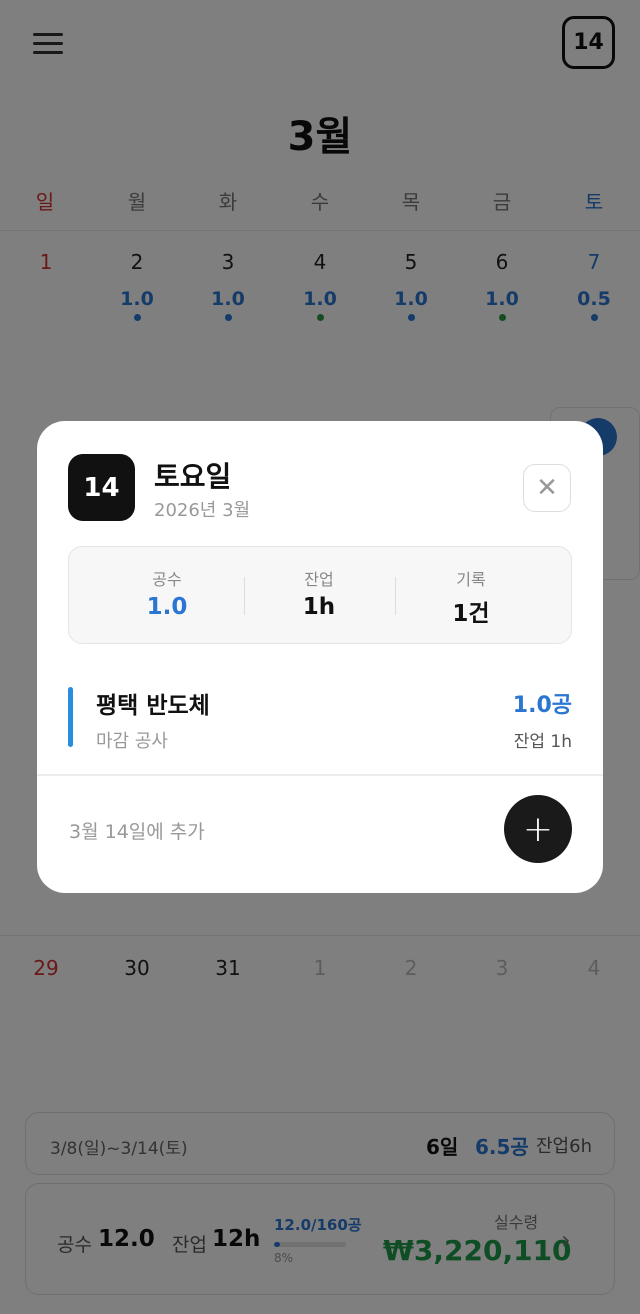 The width and height of the screenshot is (640, 1314). I want to click on add-record-label: 3월 14일에 추가, so click(137, 832).